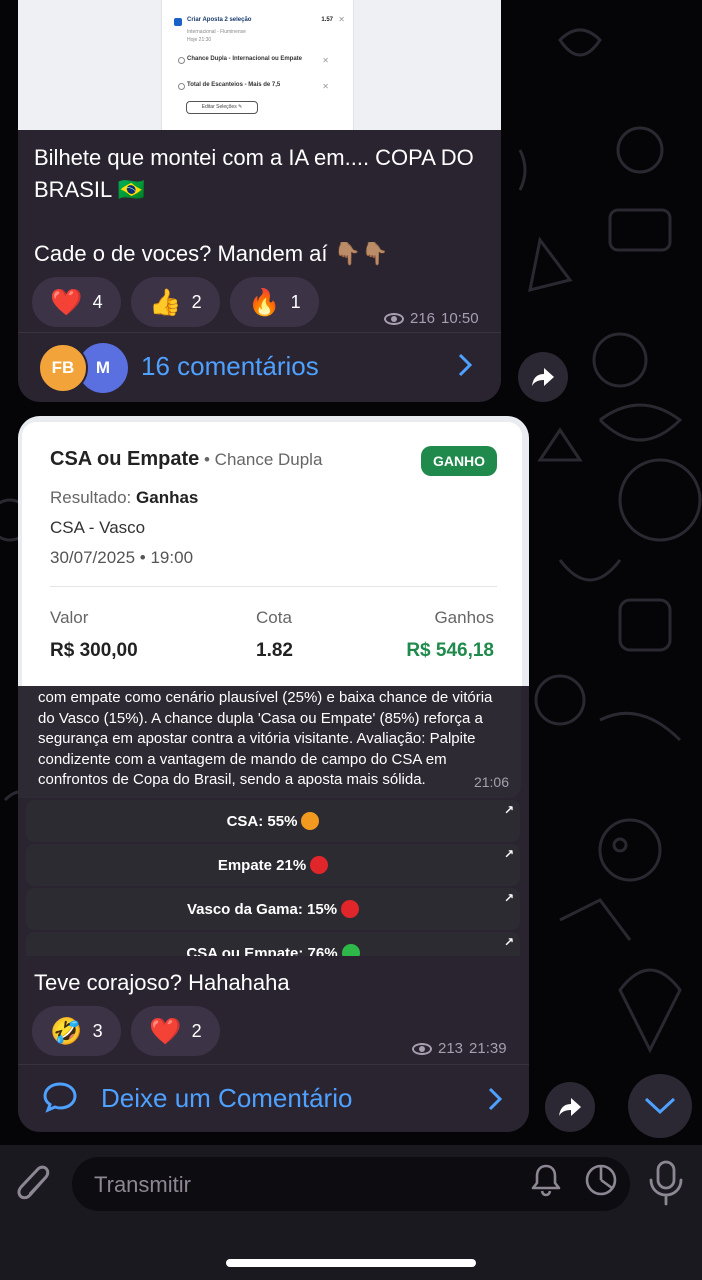 The height and width of the screenshot is (1280, 702). I want to click on checkbox-icon, so click(178, 22).